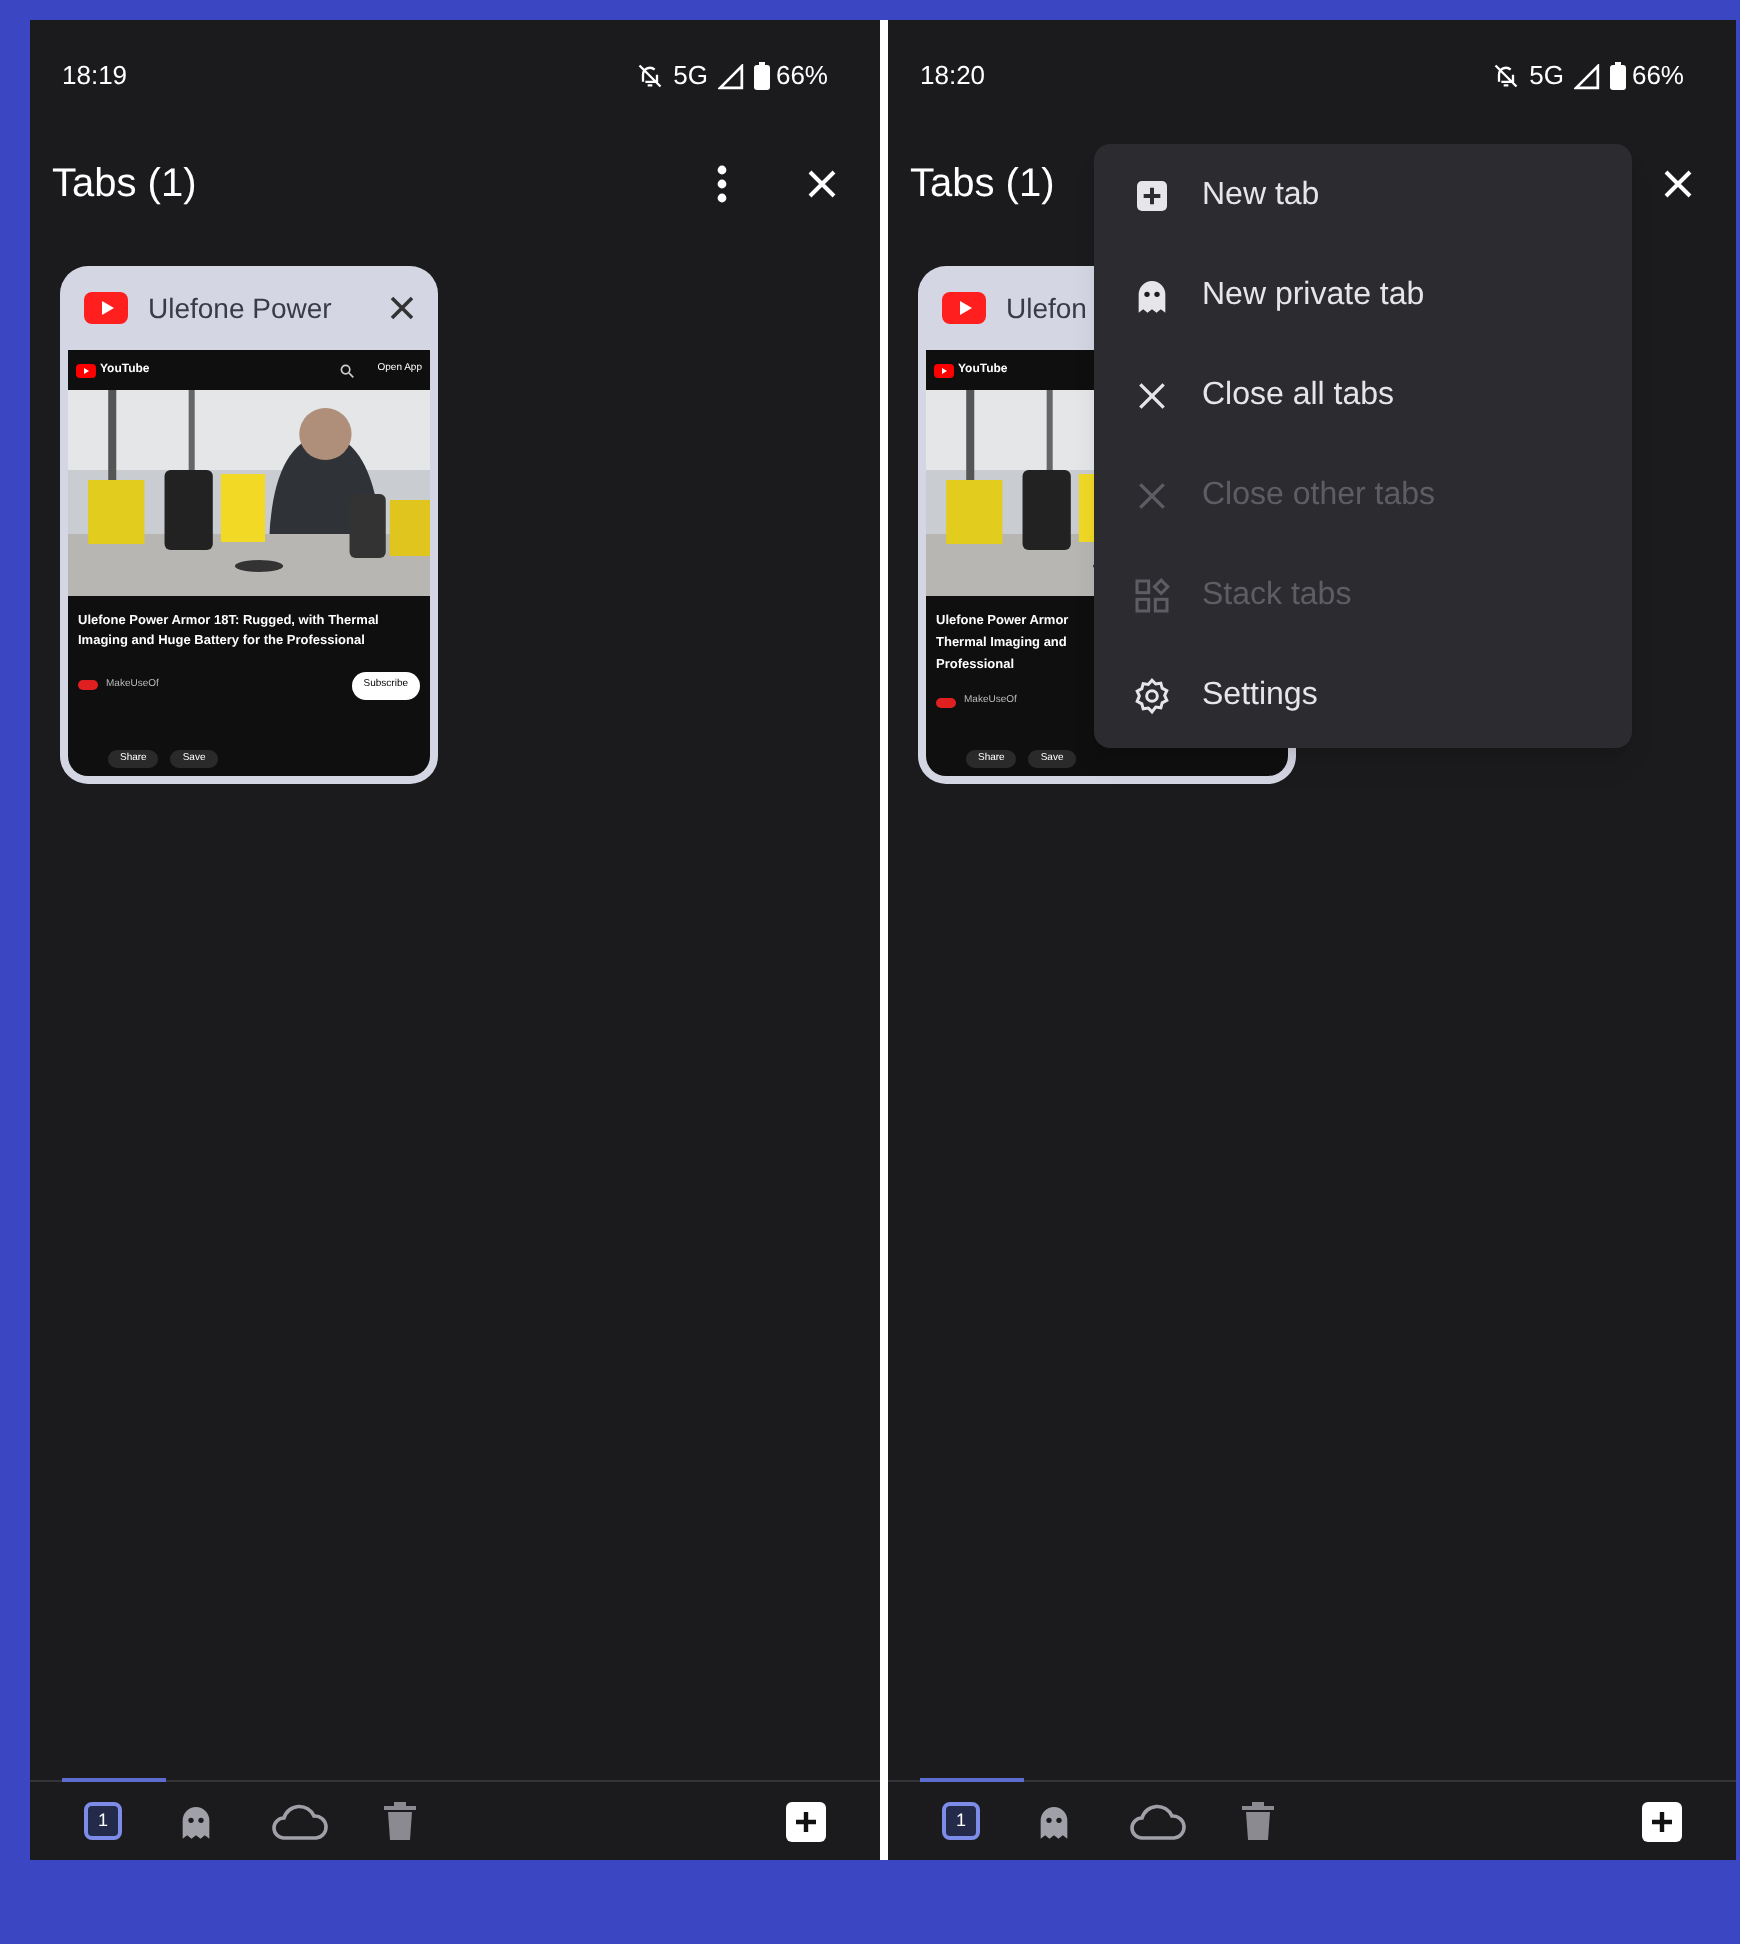  What do you see at coordinates (95, 76) in the screenshot?
I see `clock: 18:19` at bounding box center [95, 76].